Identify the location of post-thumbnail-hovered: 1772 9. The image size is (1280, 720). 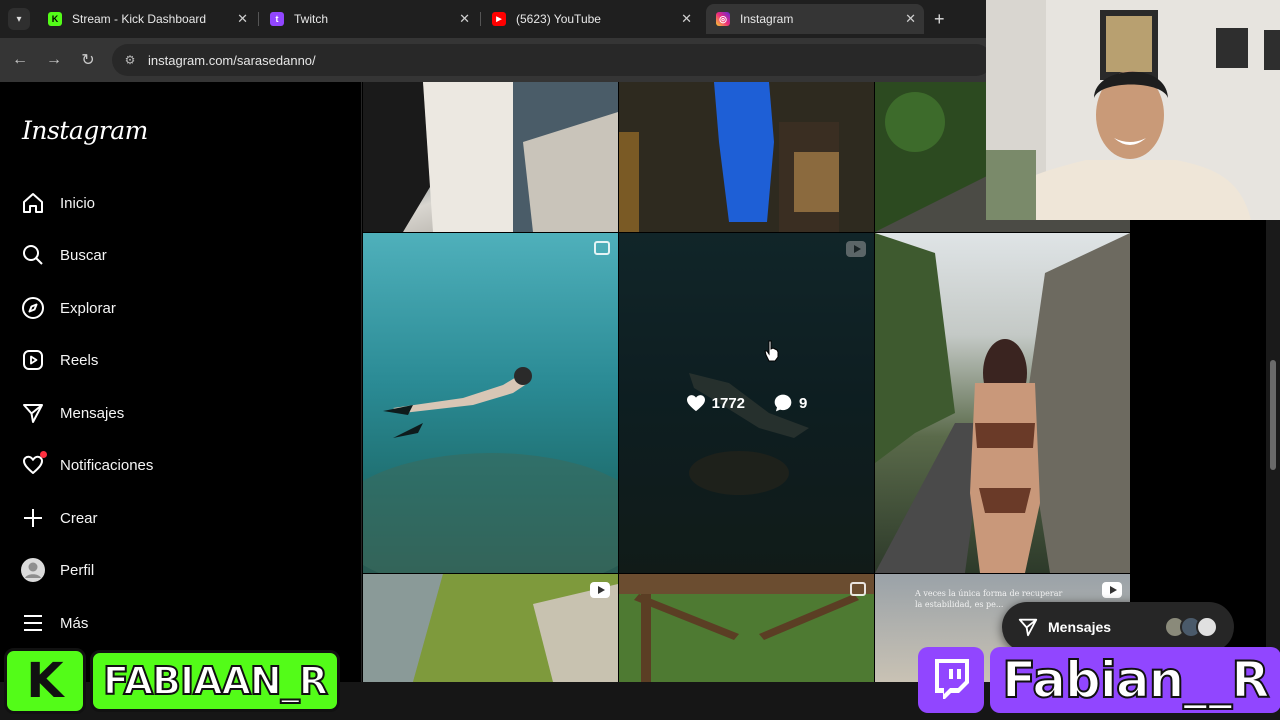
(746, 403).